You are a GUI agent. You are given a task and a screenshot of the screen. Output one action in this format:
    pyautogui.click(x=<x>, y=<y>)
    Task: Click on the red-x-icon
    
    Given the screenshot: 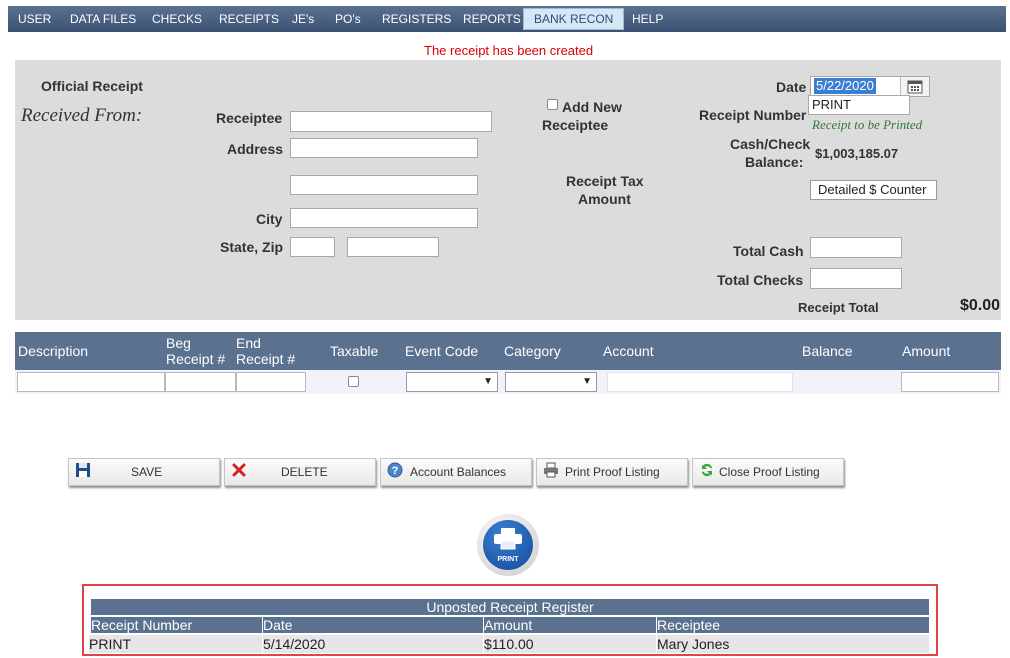 What is the action you would take?
    pyautogui.click(x=239, y=470)
    